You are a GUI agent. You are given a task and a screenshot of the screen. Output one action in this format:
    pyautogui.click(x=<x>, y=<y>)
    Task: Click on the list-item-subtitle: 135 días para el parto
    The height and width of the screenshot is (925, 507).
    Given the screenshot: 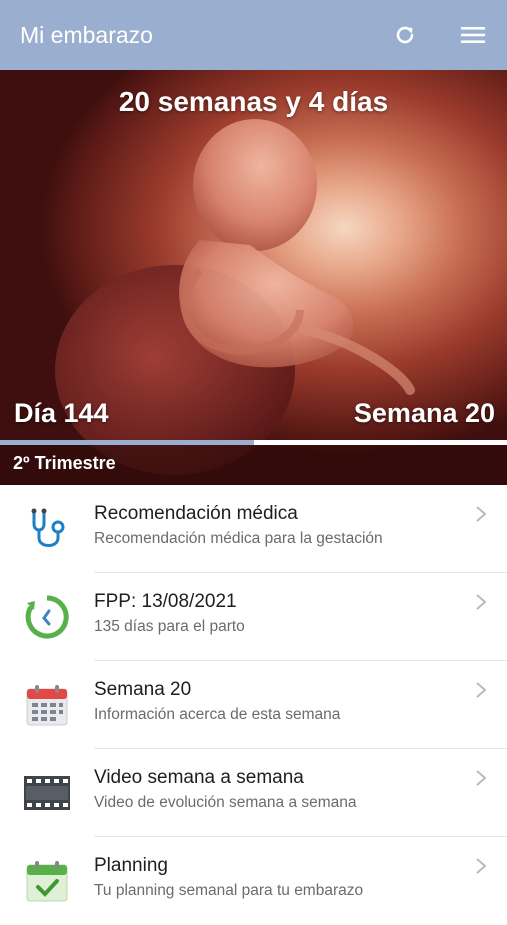 What is the action you would take?
    pyautogui.click(x=169, y=626)
    